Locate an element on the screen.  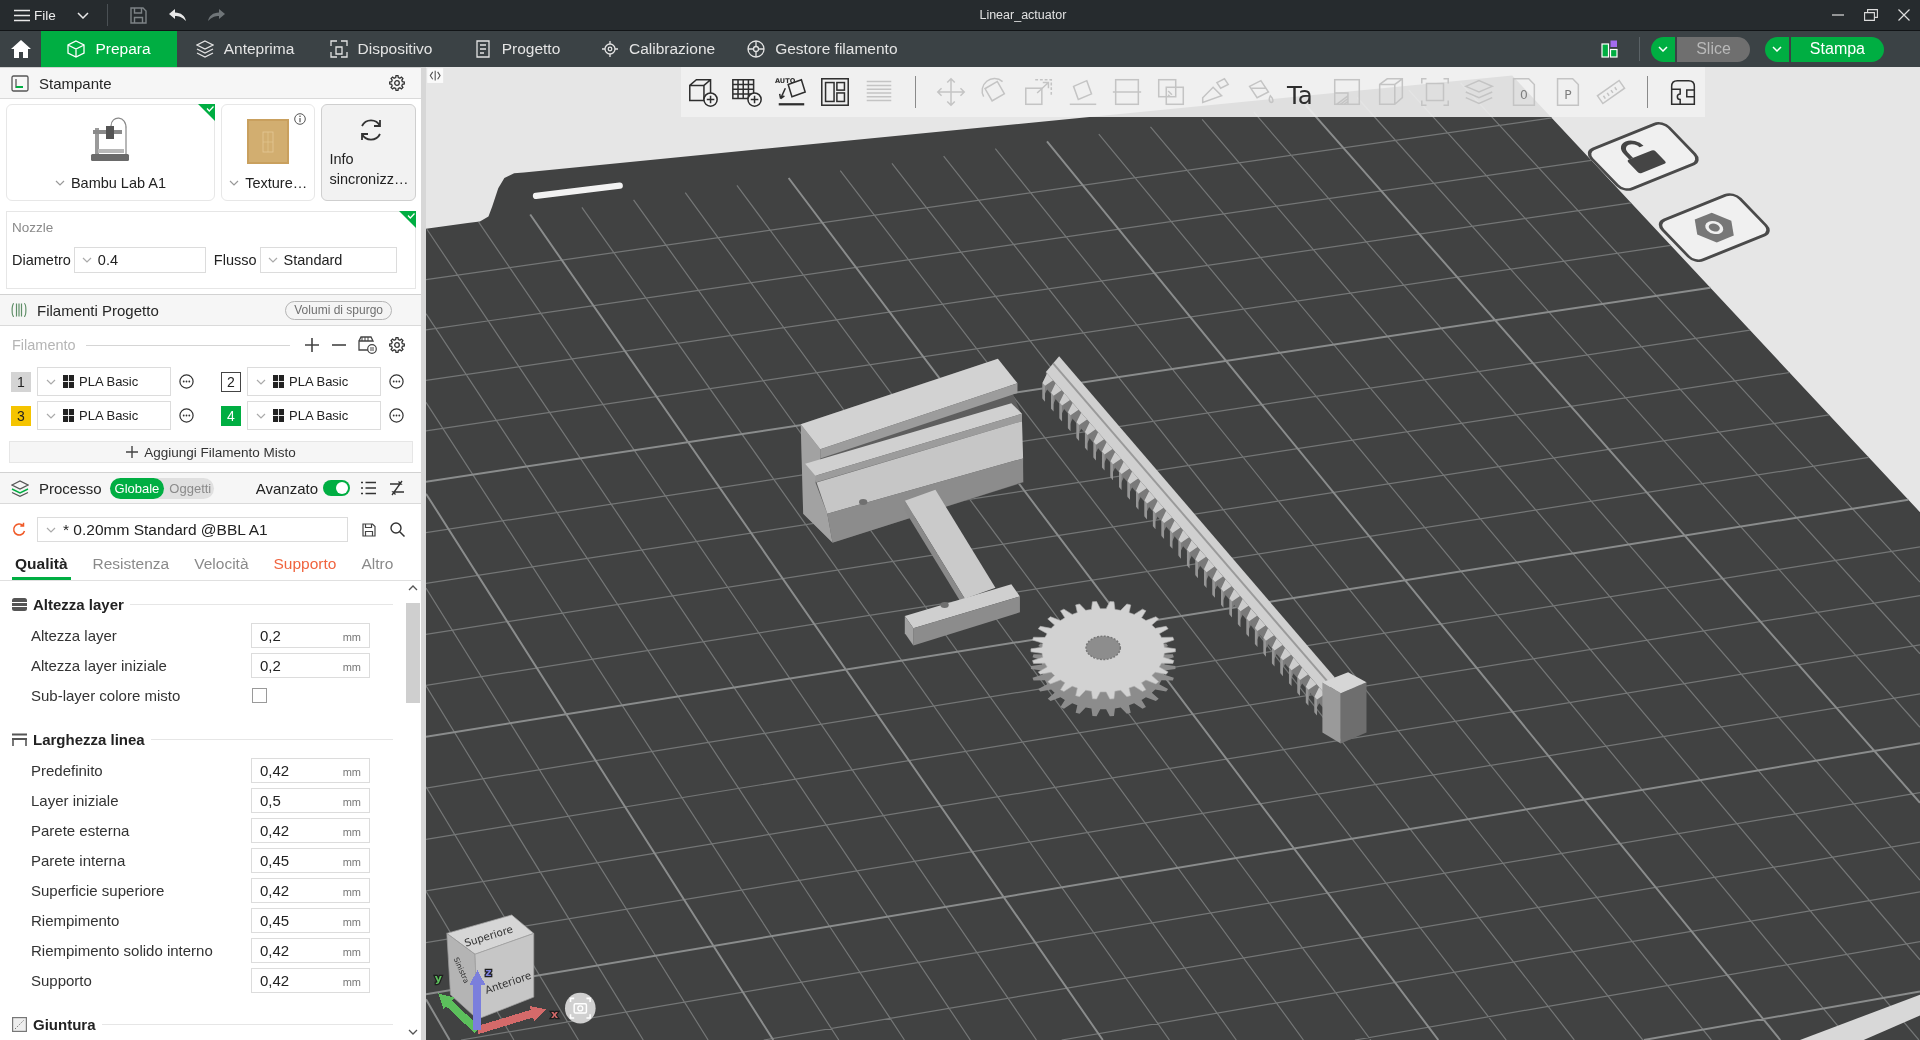
filament-sync-icon is located at coordinates (367, 345).